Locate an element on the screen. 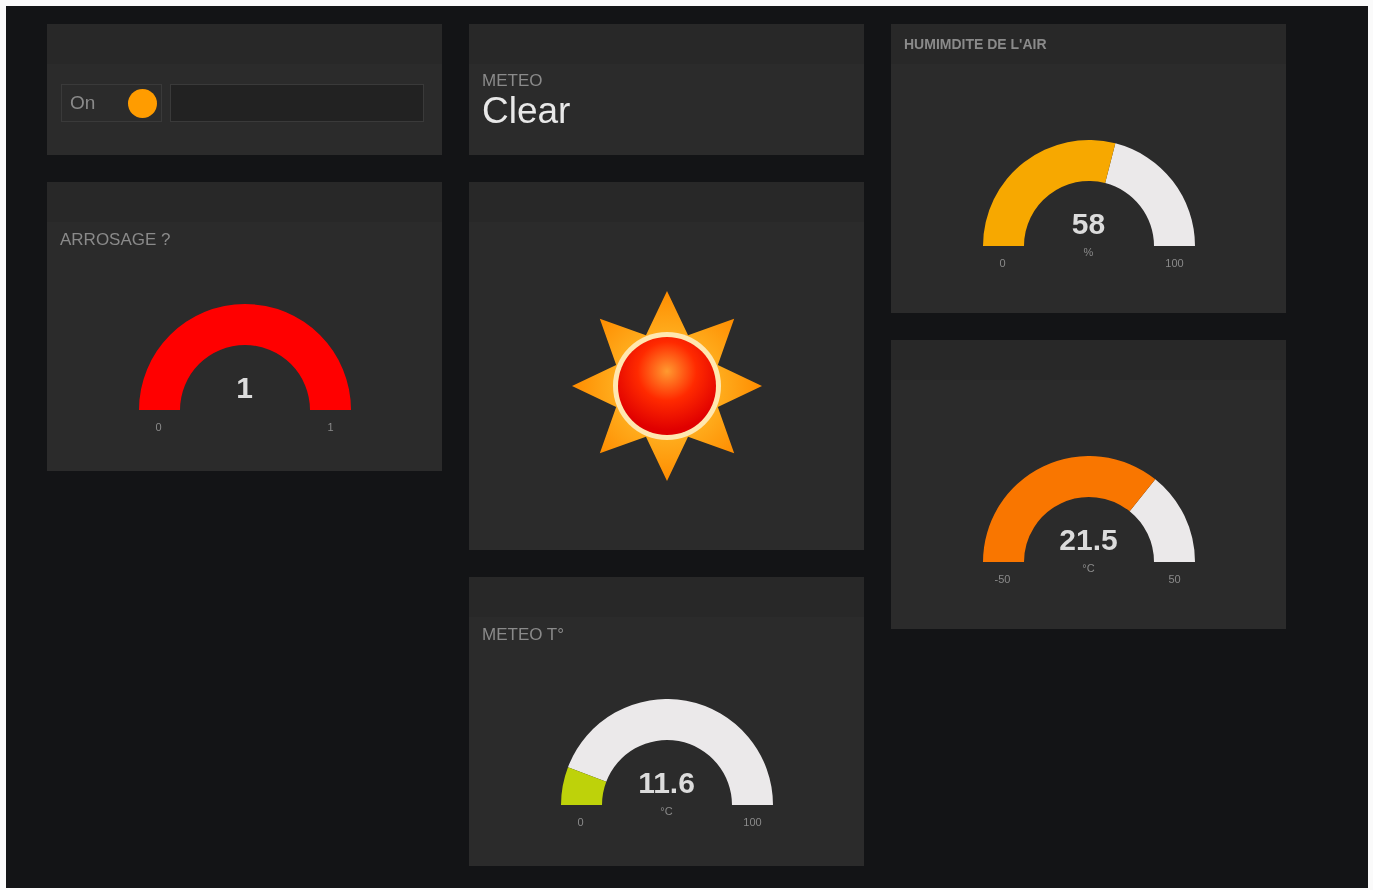  gauge-value: 11.6 is located at coordinates (666, 783).